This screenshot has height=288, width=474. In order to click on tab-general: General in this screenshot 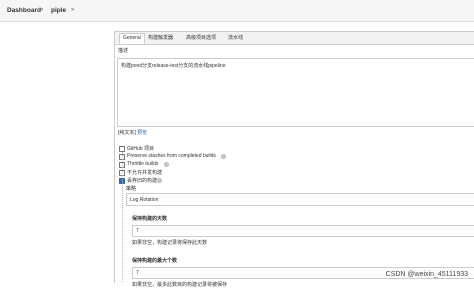, I will do `click(132, 38)`.